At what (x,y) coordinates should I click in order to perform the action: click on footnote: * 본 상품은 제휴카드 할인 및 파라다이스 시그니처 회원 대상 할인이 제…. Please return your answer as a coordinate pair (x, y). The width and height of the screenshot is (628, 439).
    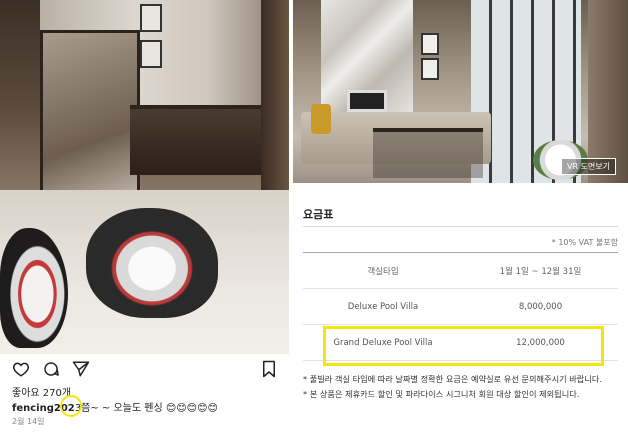
    Looking at the image, I should click on (441, 394).